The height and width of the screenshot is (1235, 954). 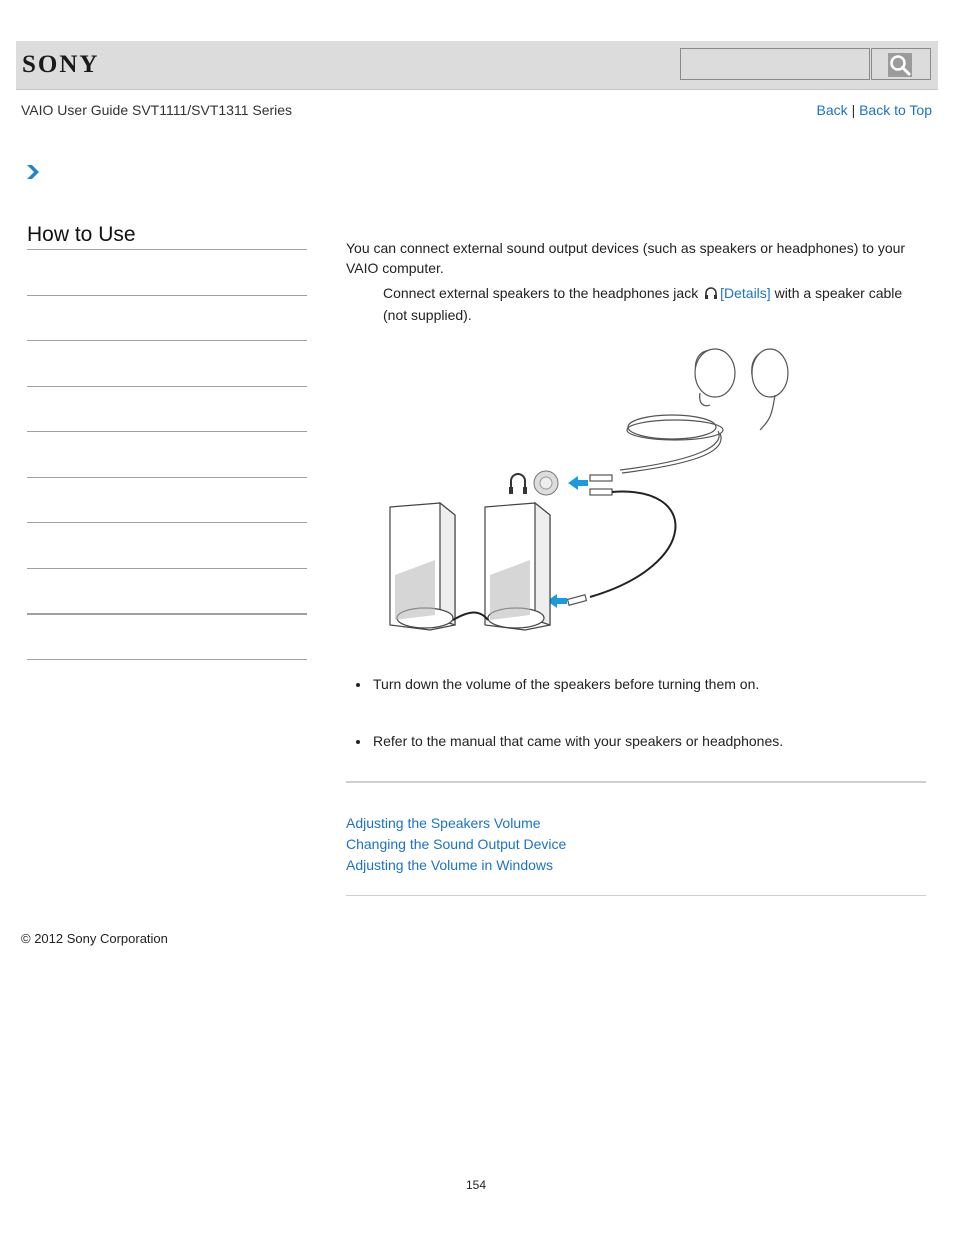 What do you see at coordinates (745, 293) in the screenshot?
I see `details-link: [Details]` at bounding box center [745, 293].